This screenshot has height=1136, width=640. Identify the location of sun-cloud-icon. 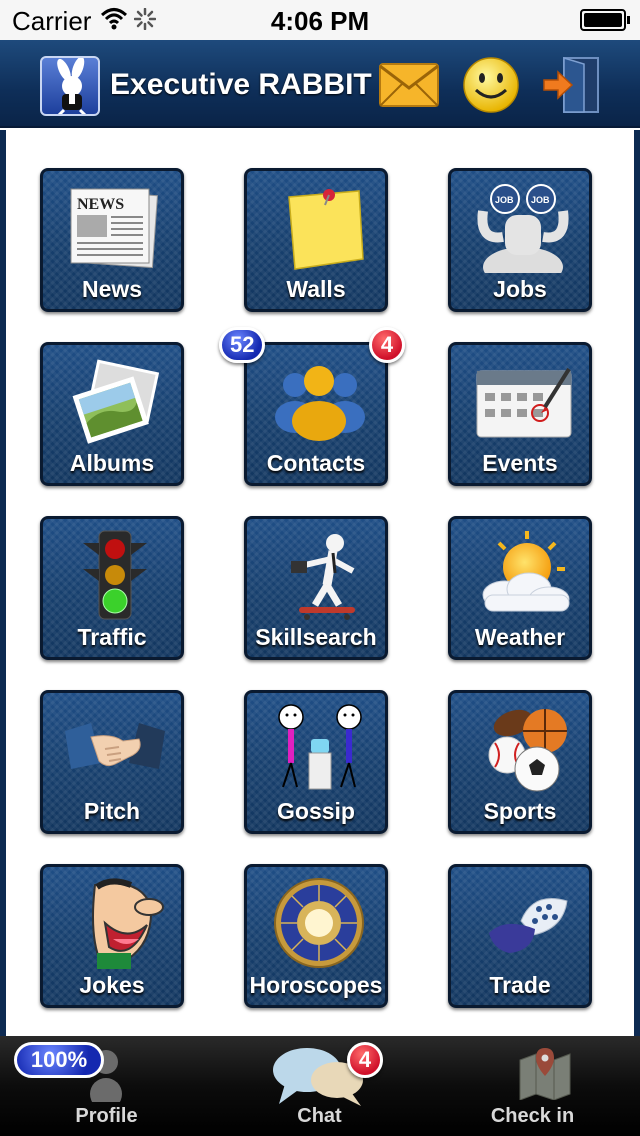
(526, 571).